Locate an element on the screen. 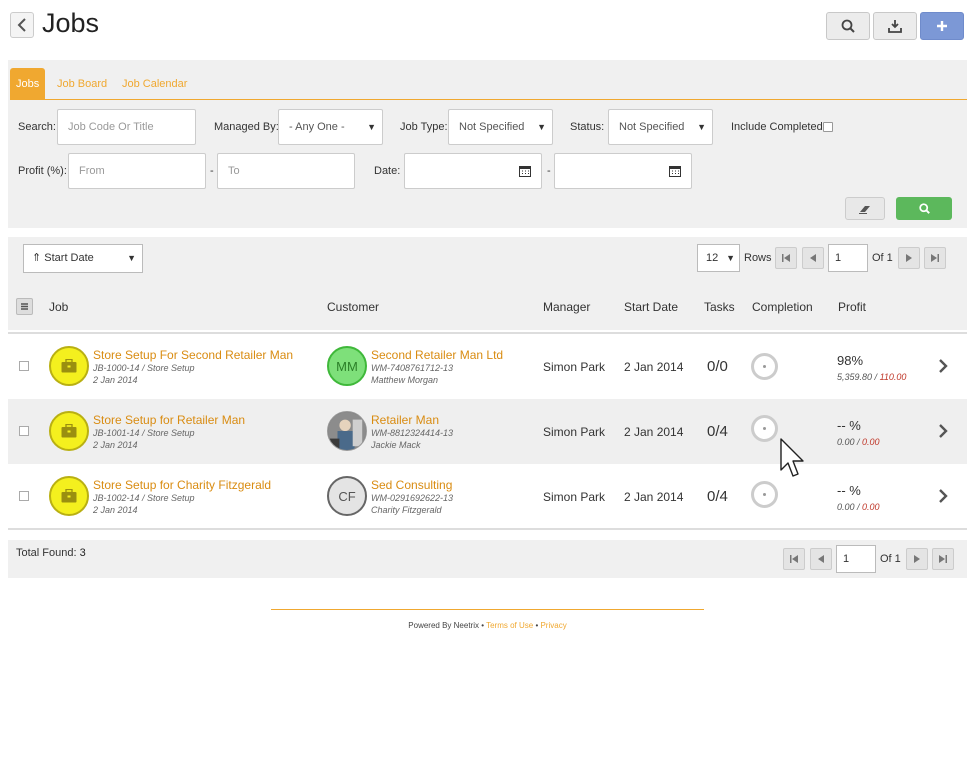  sort-select: ⇑ Start Date ▼ is located at coordinates (83, 258).